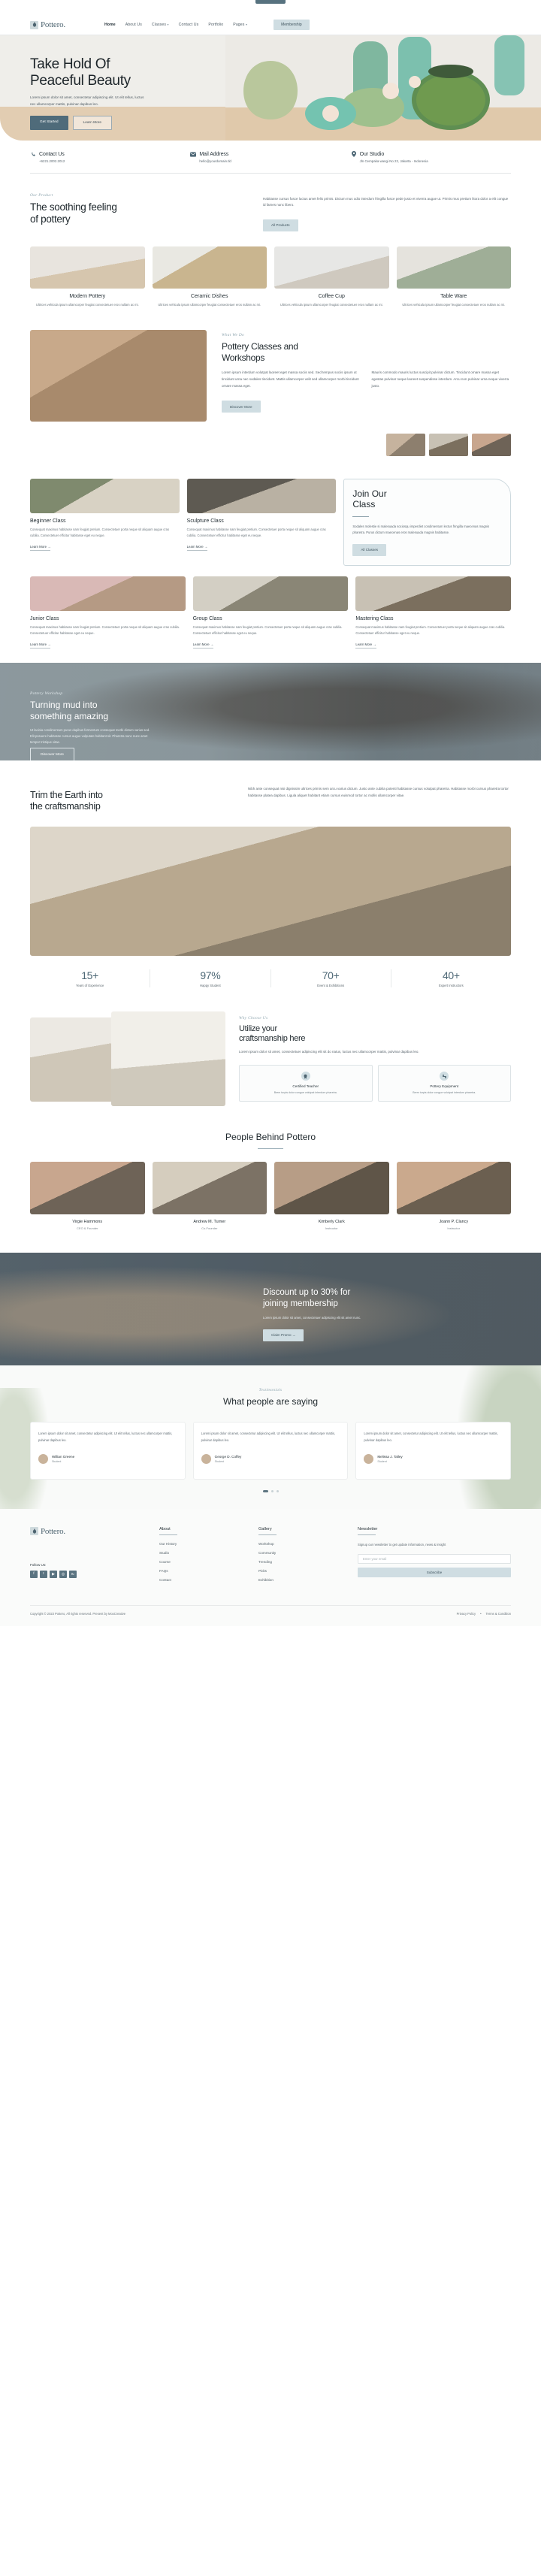 The height and width of the screenshot is (2576, 541). Describe the element at coordinates (110, 157) in the screenshot. I see `contact-item-phone: Contact Us +6221.2002.2012` at that location.